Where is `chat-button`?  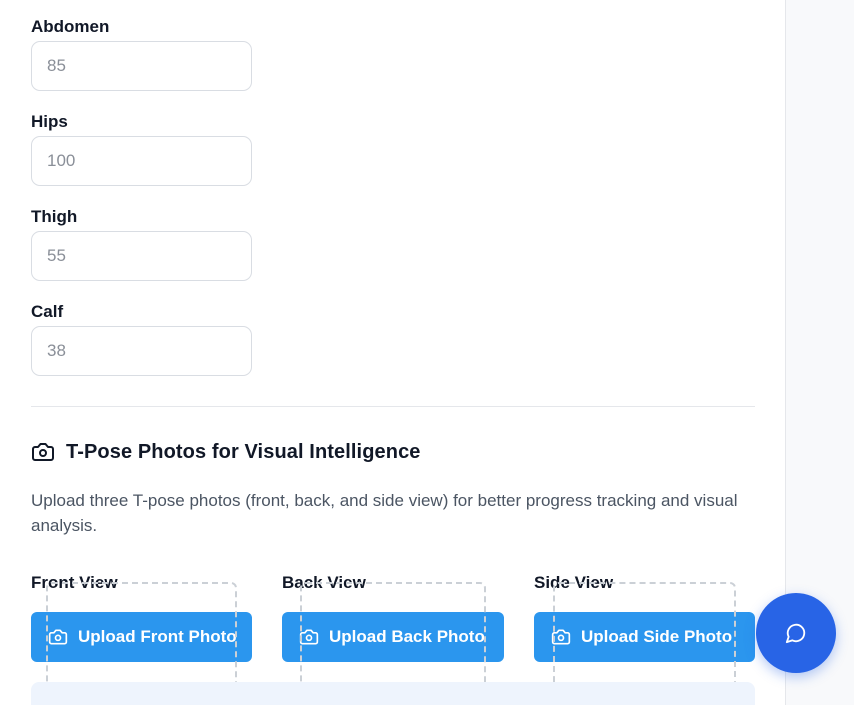
chat-button is located at coordinates (796, 633).